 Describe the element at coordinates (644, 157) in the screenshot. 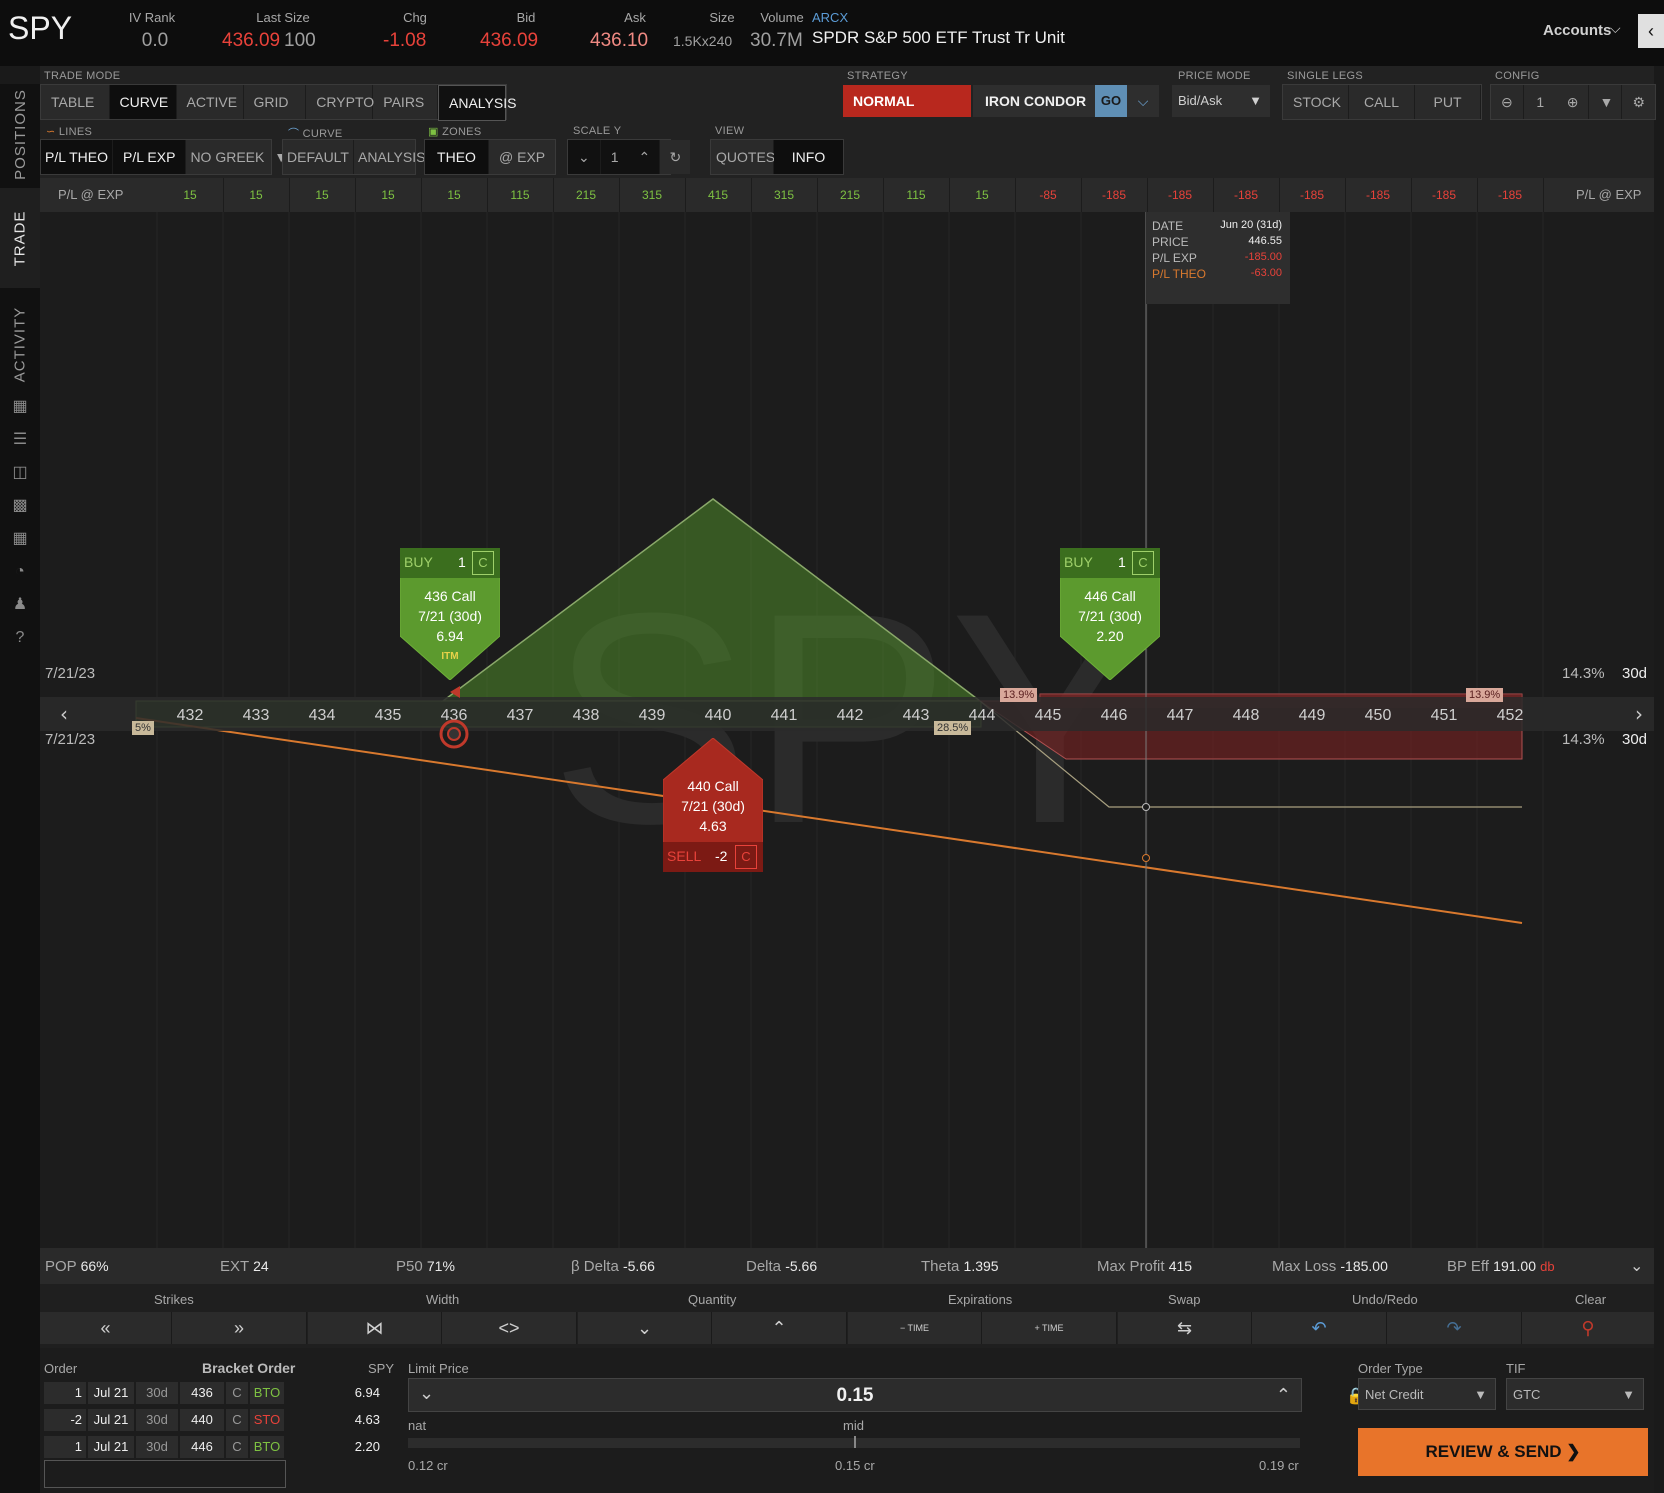

I see `chevron-up-icon: ⌃` at that location.